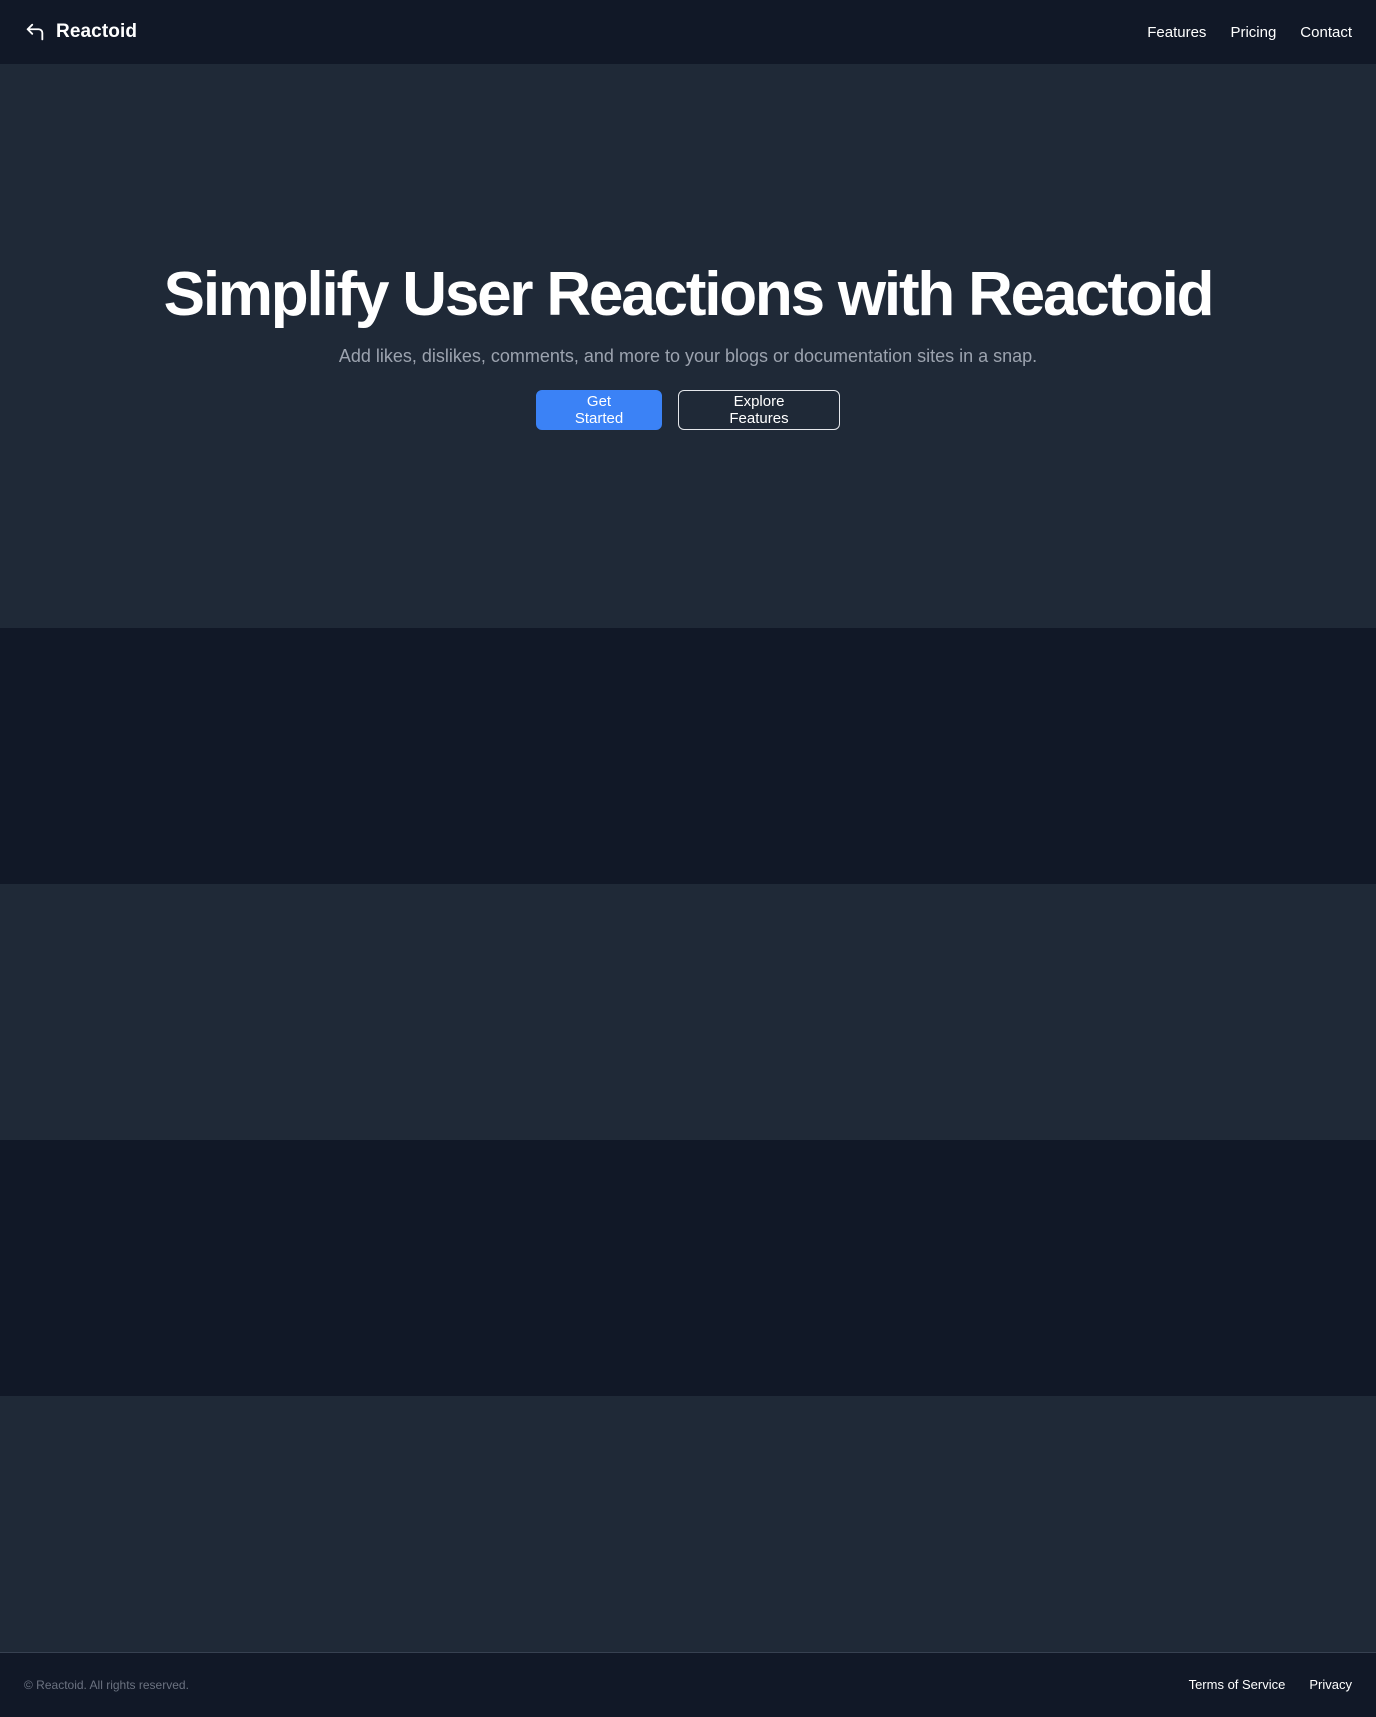  I want to click on brand-home-link: Reactoid, so click(80, 32).